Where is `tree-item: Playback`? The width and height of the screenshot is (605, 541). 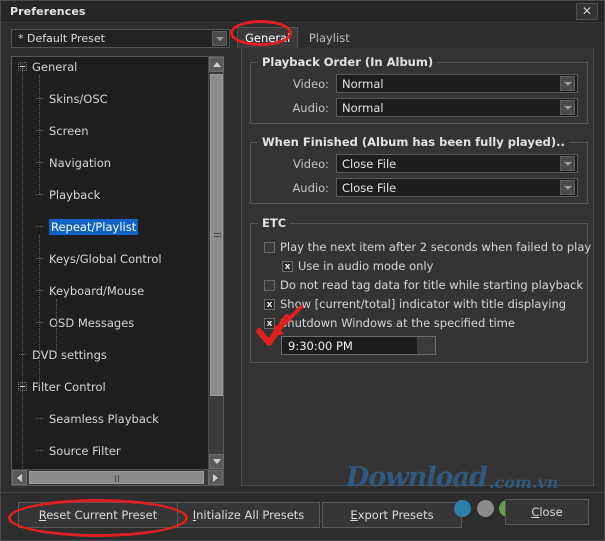 tree-item: Playback is located at coordinates (110, 195).